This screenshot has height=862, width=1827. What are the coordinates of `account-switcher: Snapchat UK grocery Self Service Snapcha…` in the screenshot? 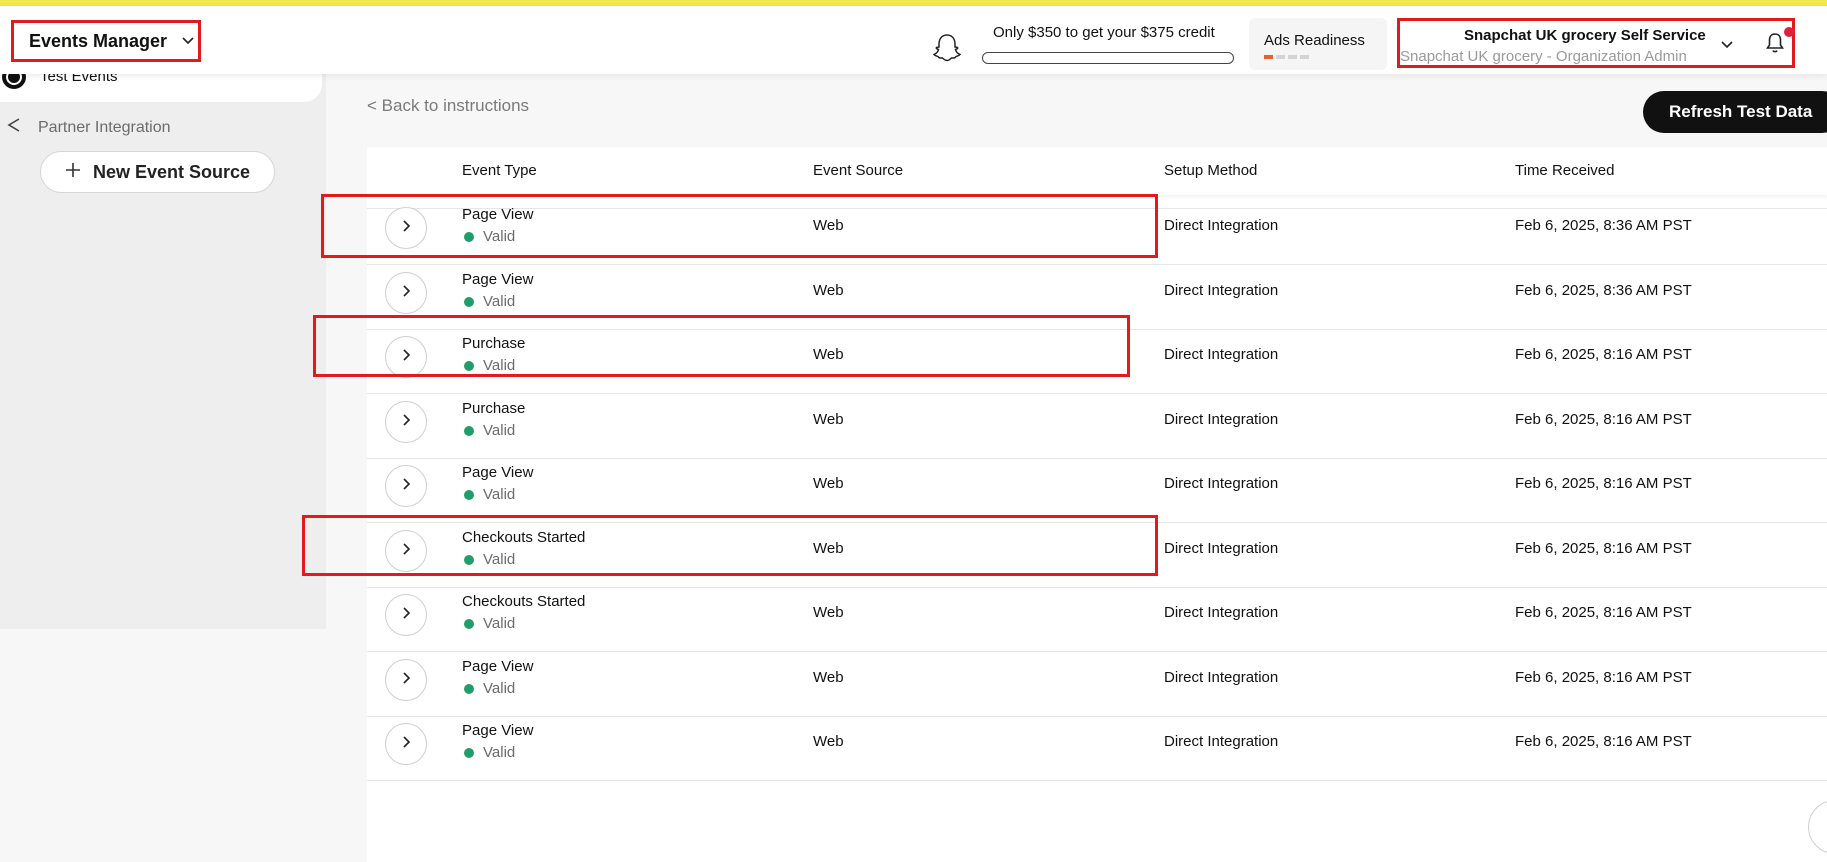 It's located at (1596, 43).